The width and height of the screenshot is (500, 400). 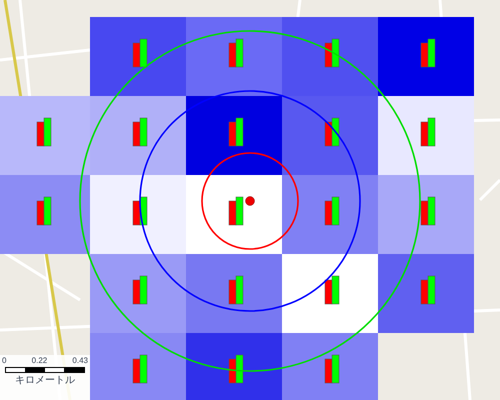 What do you see at coordinates (4, 361) in the screenshot?
I see `scale-tick-label: 0` at bounding box center [4, 361].